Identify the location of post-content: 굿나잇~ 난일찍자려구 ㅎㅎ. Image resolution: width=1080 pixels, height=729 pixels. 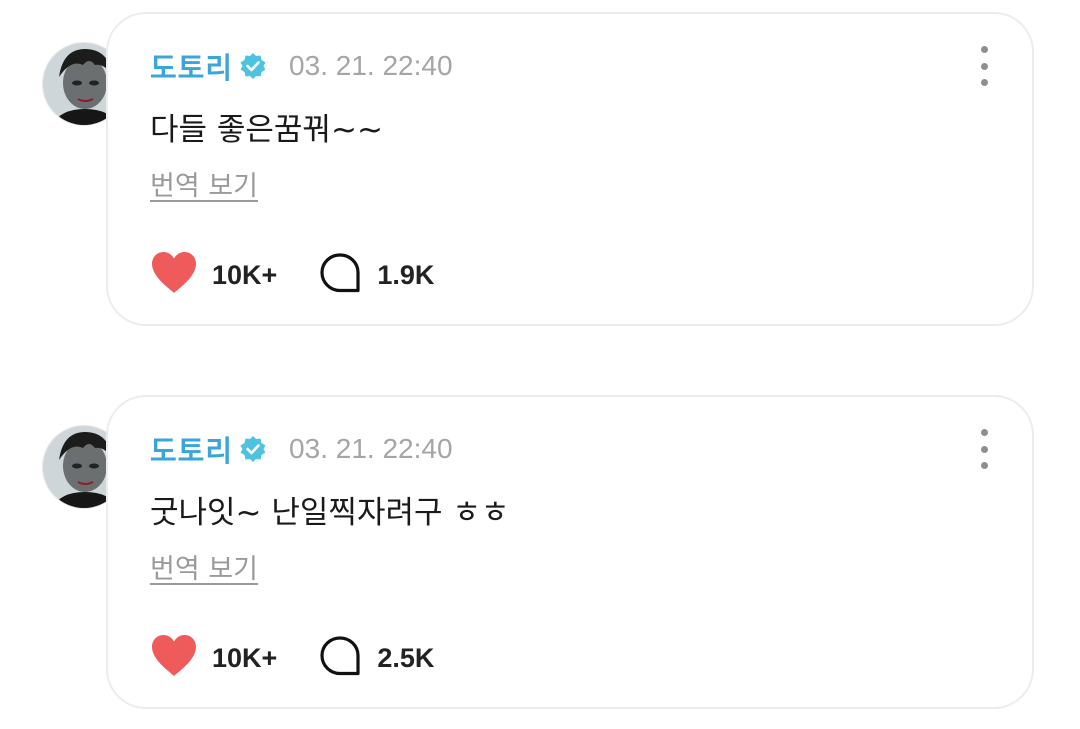
(330, 513).